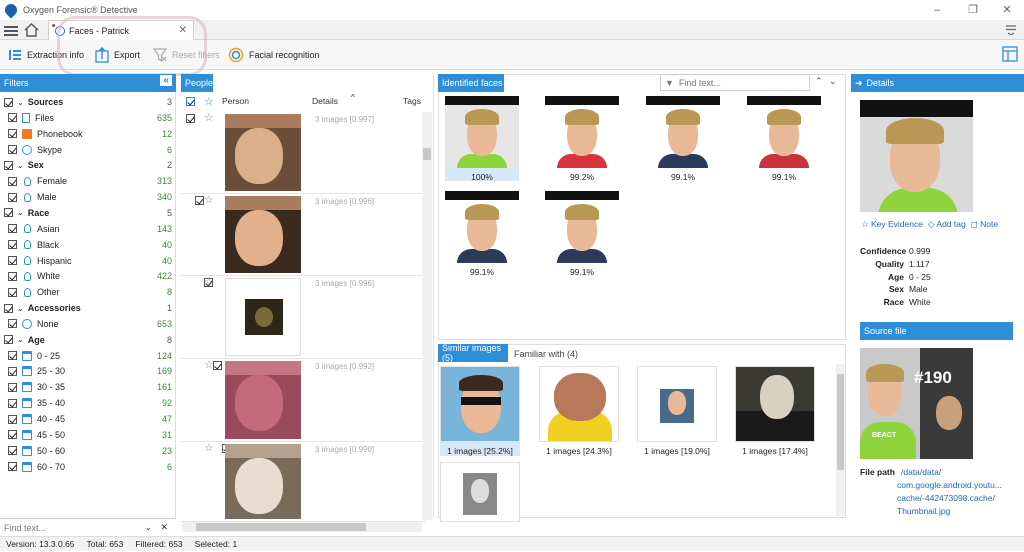 Image resolution: width=1024 pixels, height=552 pixels. I want to click on collapse-filters-icon: «, so click(166, 80).